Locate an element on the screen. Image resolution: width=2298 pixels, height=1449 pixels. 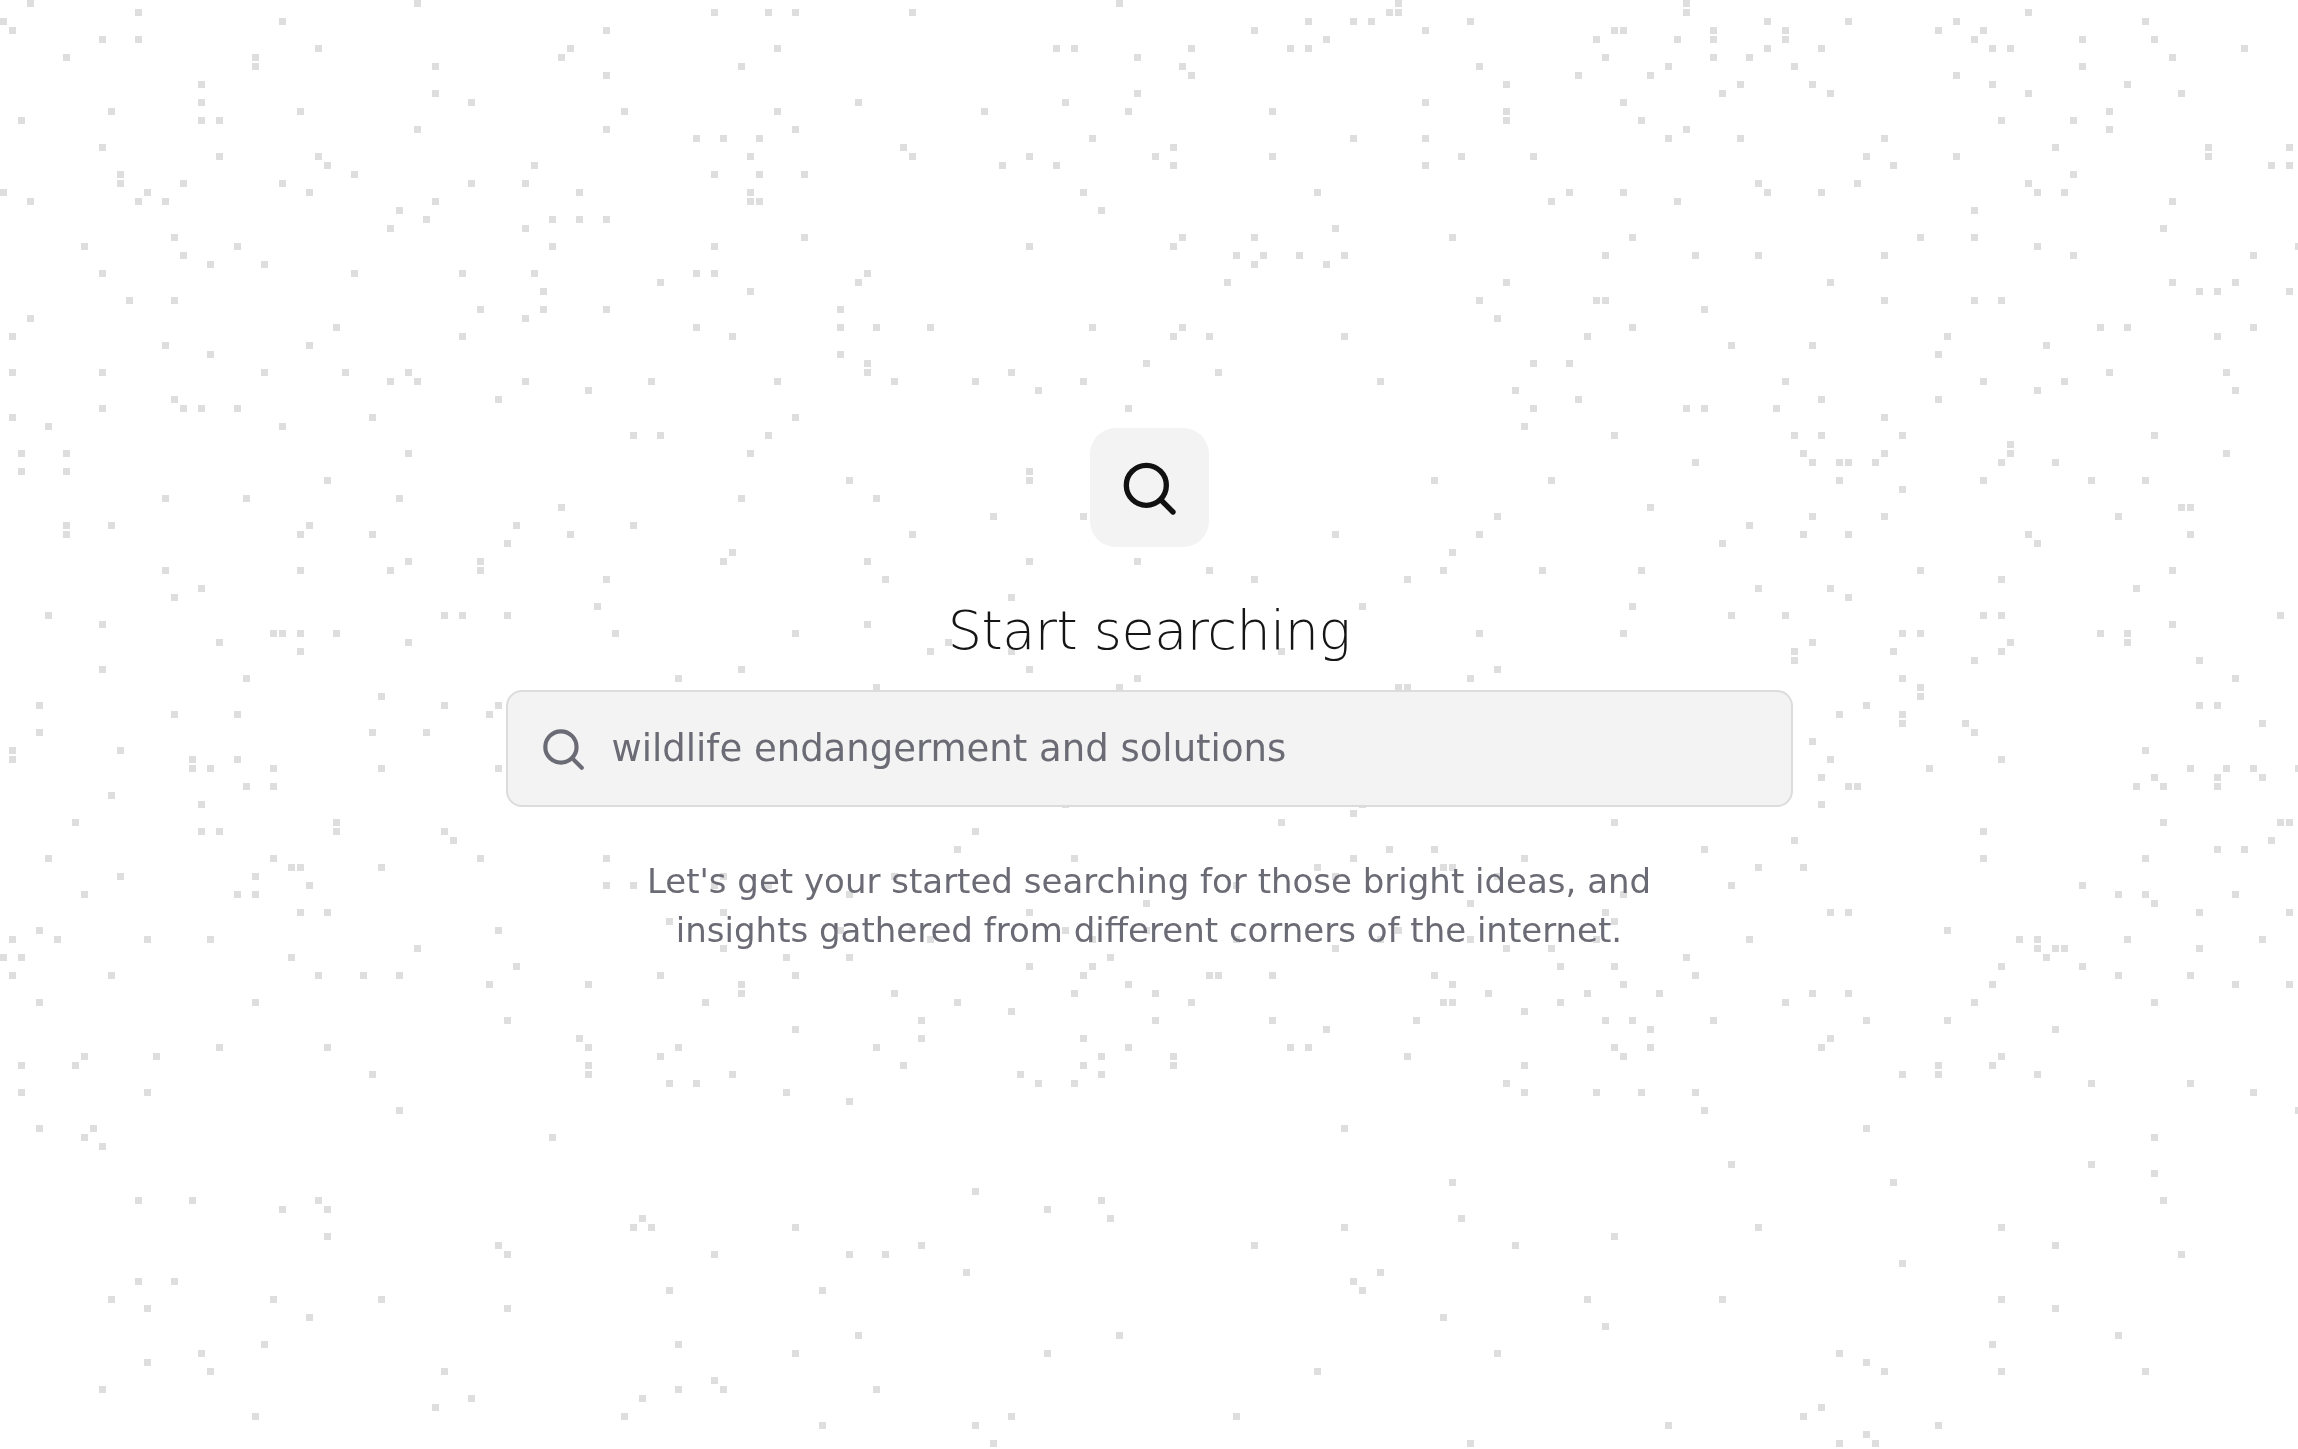
search-field: wildlife endangerment and solutions is located at coordinates (1149, 748).